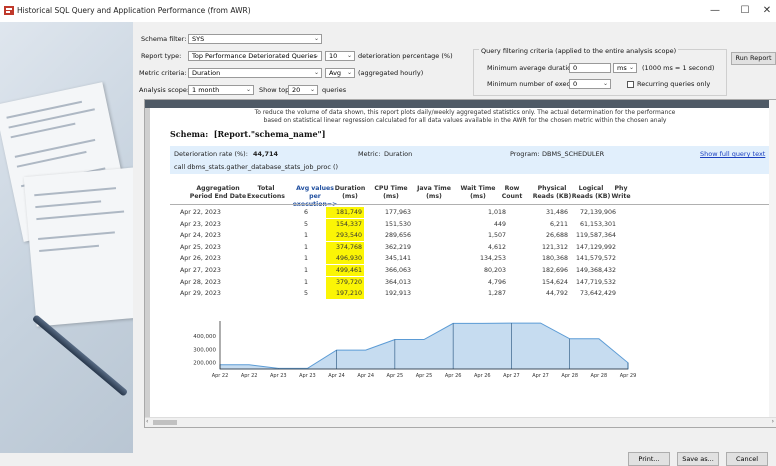 Image resolution: width=776 pixels, height=466 pixels. I want to click on rate-value: 44,714, so click(266, 154).